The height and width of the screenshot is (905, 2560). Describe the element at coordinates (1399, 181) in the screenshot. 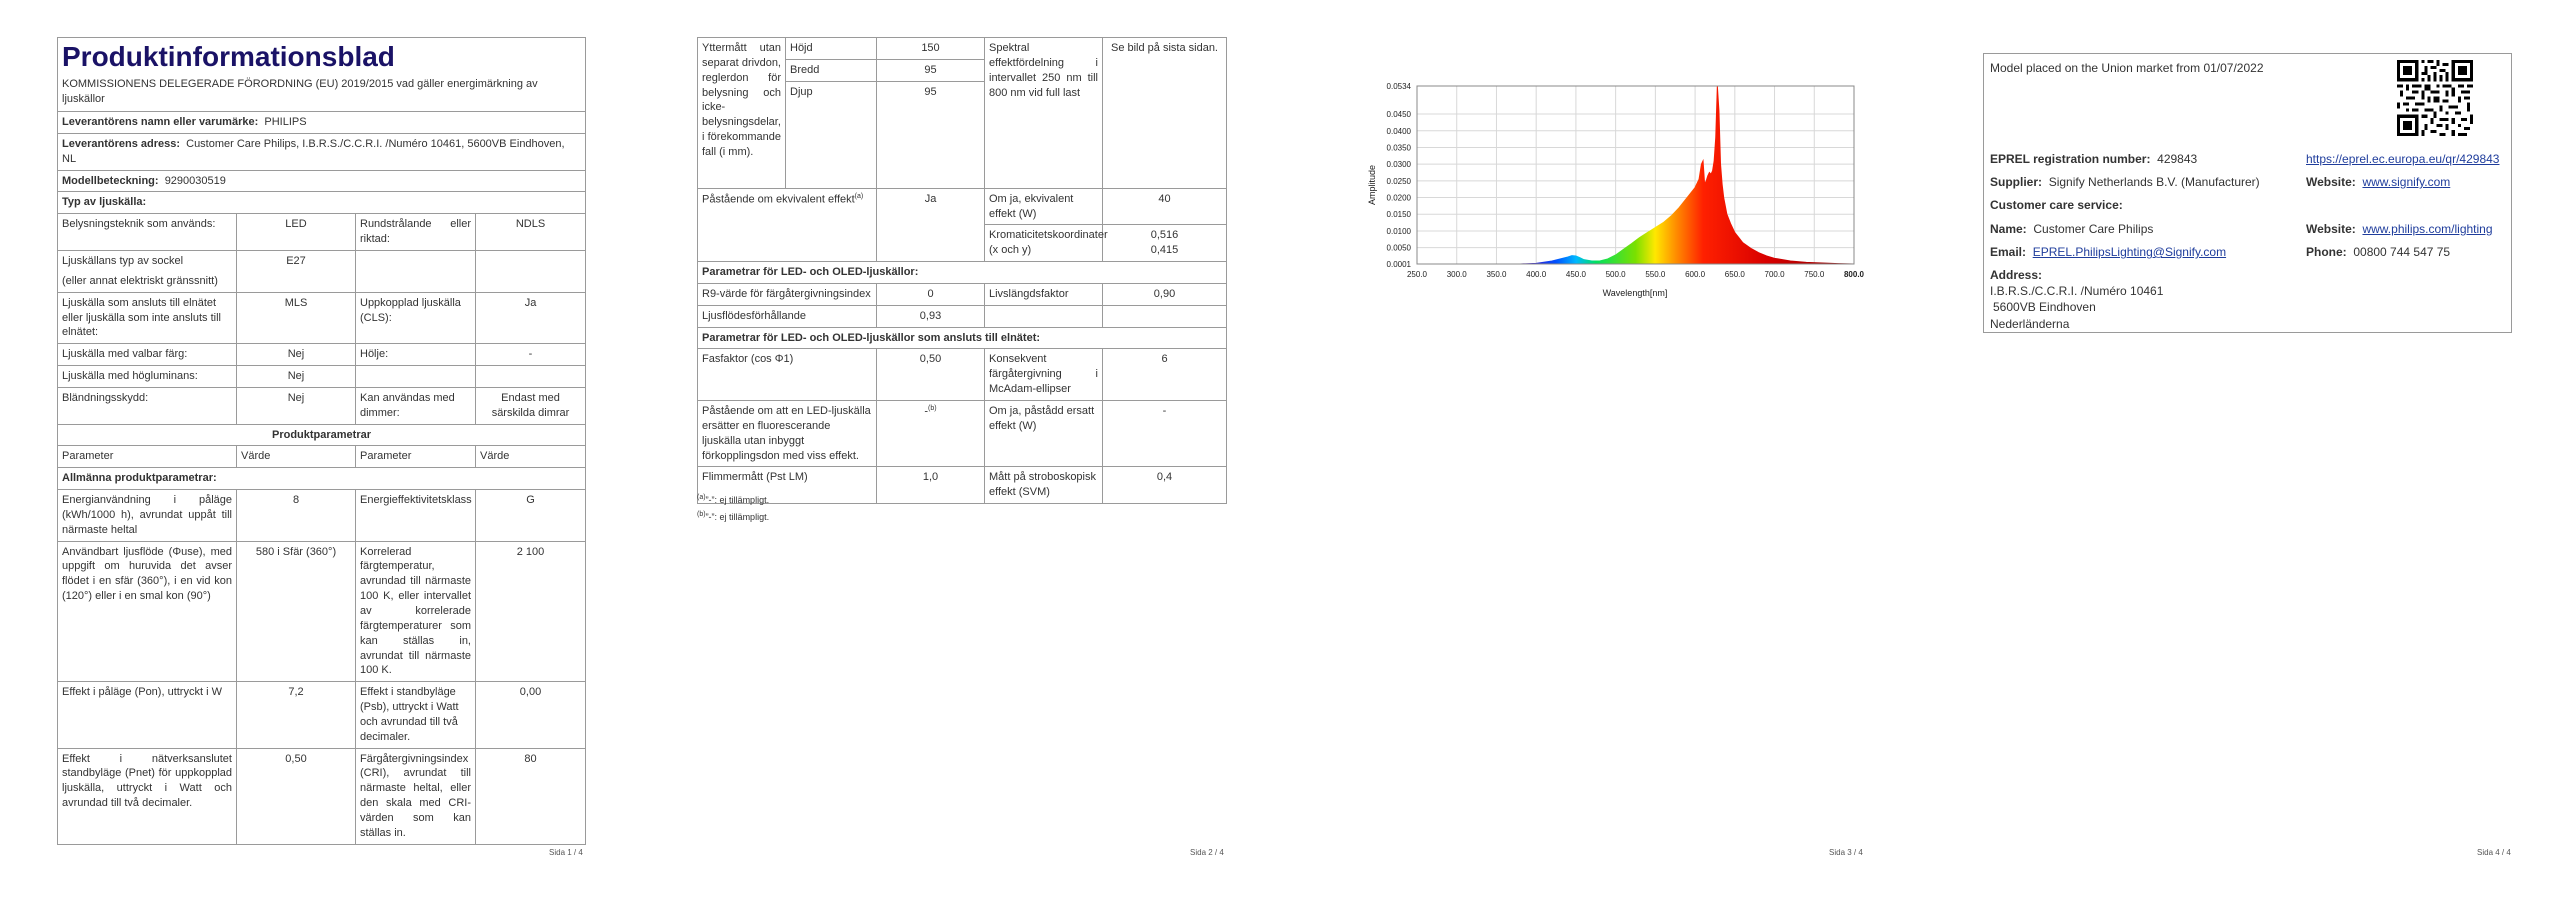

I see `y-tick-label: 0.0250` at that location.